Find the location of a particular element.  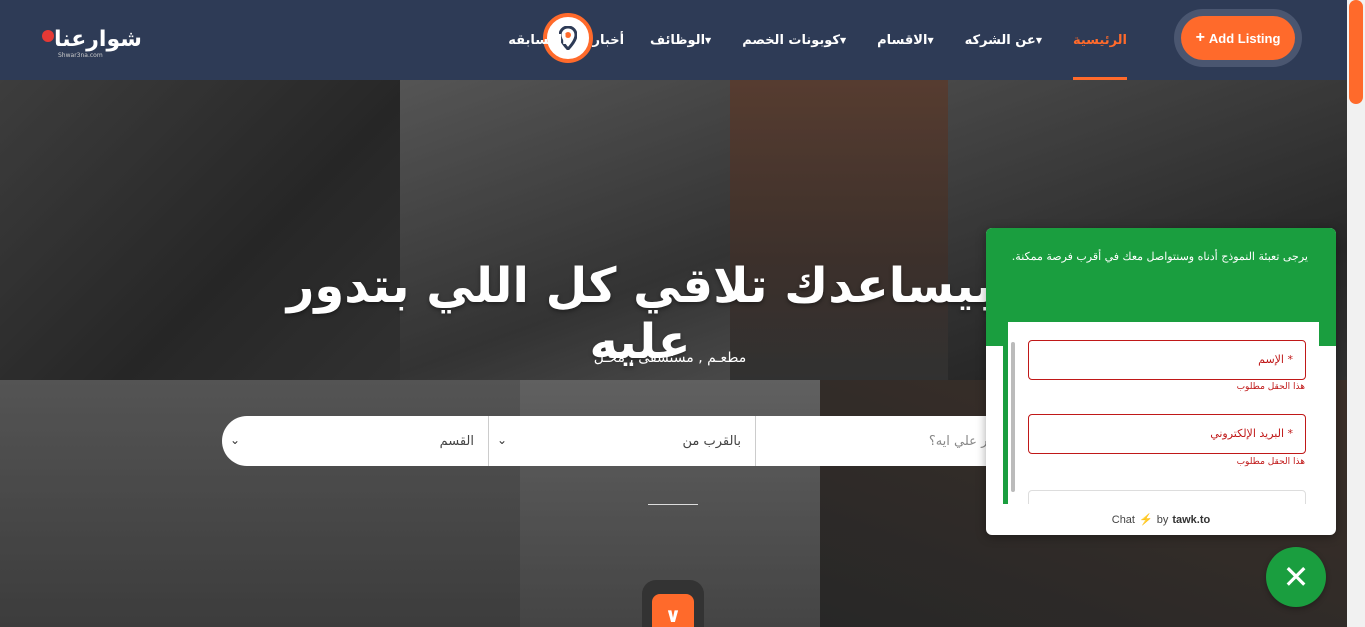

nav-item-label: عن الشركه is located at coordinates (1000, 40).